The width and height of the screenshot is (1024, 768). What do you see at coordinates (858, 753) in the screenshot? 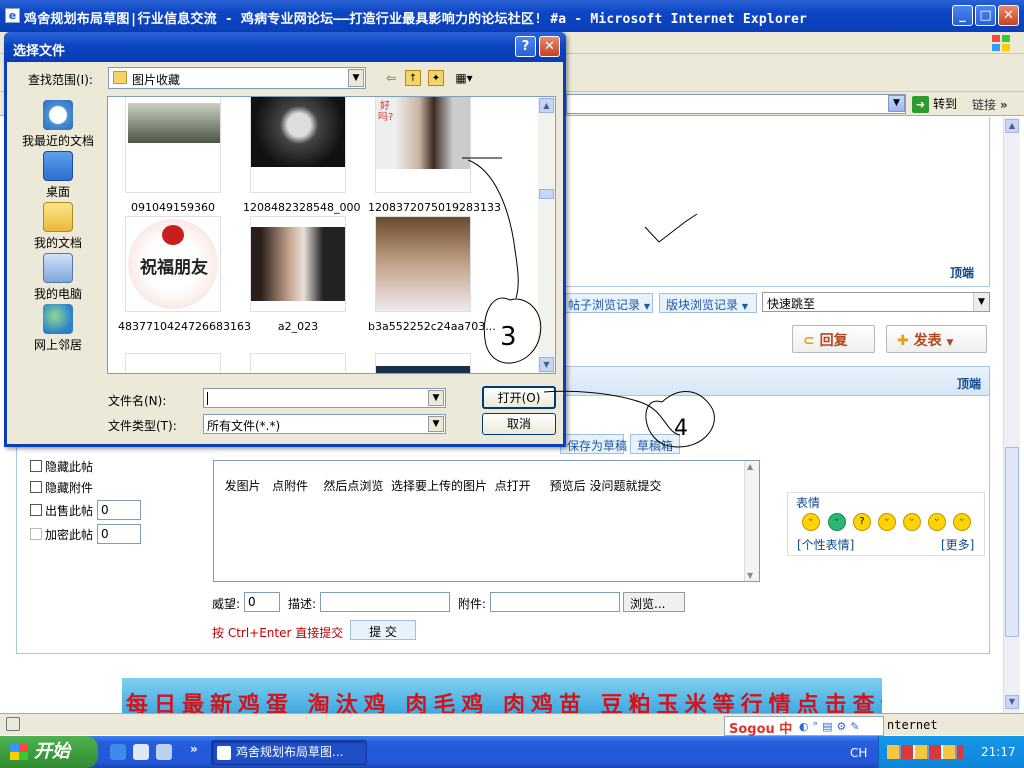
I see `language-indicator: CH` at bounding box center [858, 753].